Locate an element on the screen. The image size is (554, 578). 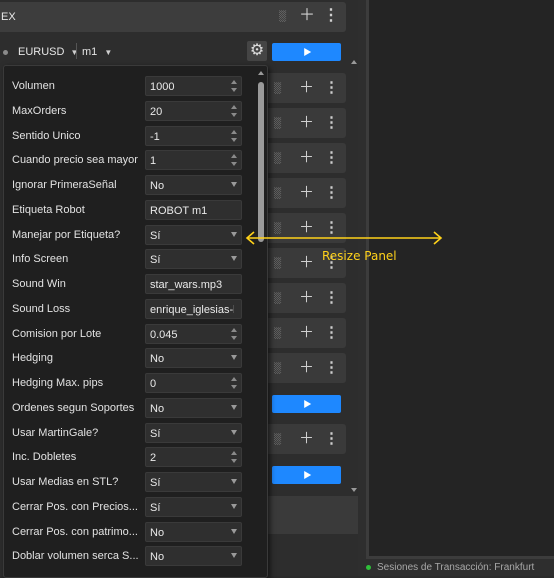
scroll-down-icon is located at coordinates (354, 490).